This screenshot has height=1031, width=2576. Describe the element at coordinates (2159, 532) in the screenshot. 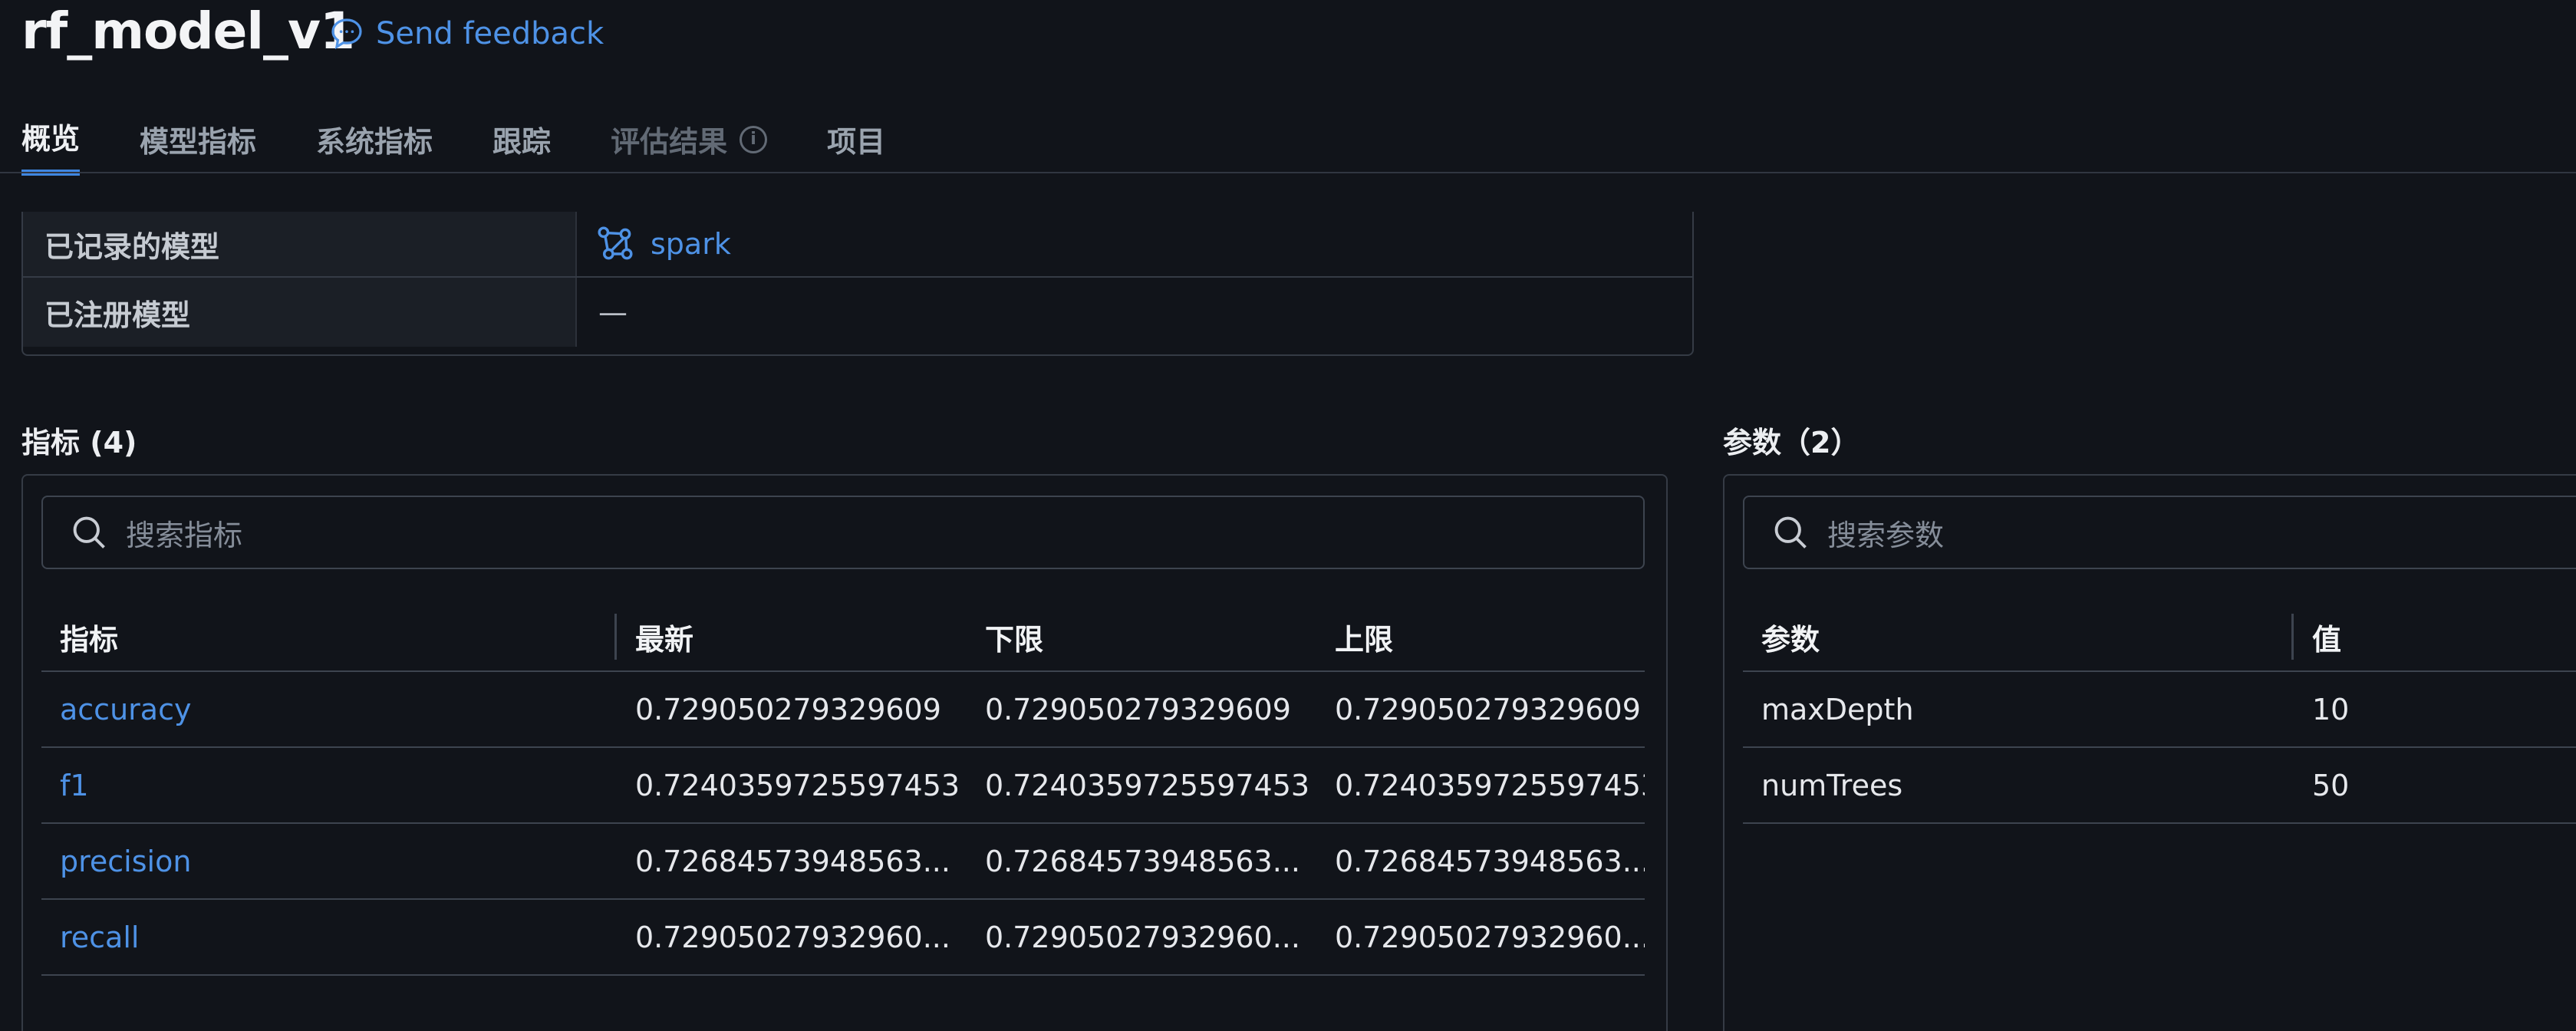

I see `params-search-input: 搜索参数` at that location.